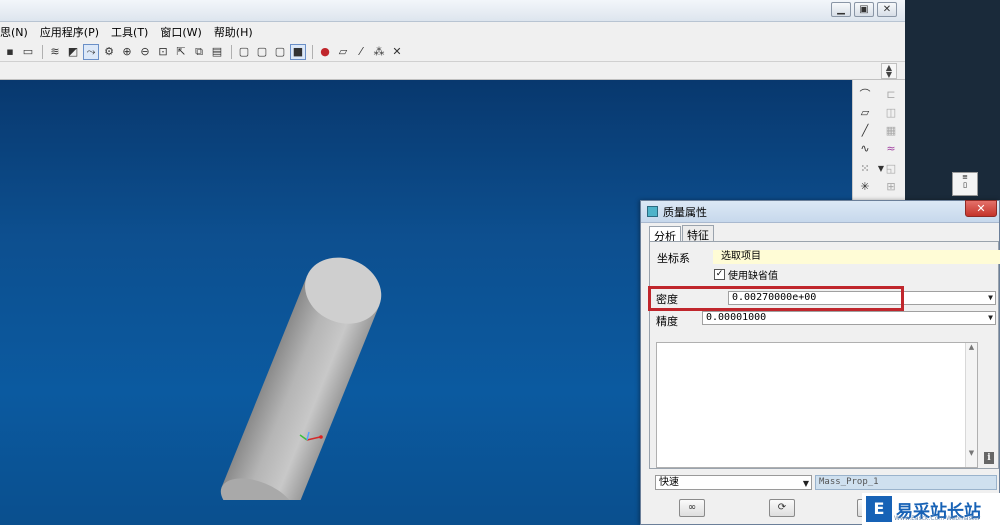 The height and width of the screenshot is (525, 1000). What do you see at coordinates (244, 52) in the screenshot?
I see `wireframe-icon: ▢` at bounding box center [244, 52].